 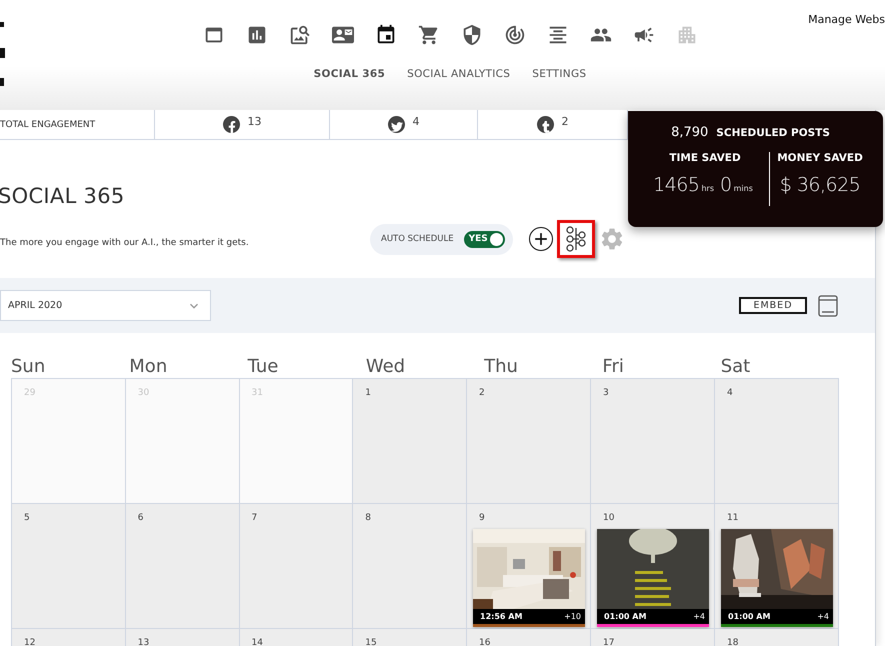 I want to click on engagement-count: 2, so click(x=565, y=121).